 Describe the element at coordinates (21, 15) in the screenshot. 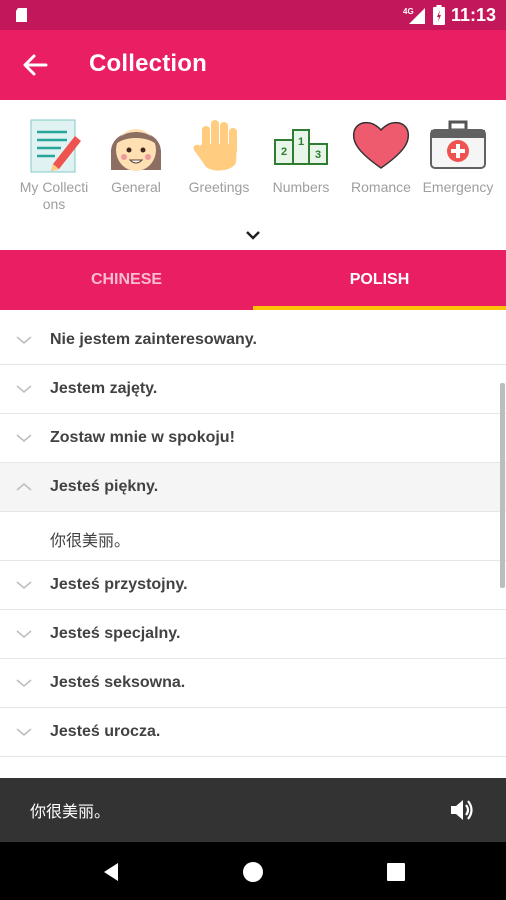

I see `sd-card-icon` at that location.